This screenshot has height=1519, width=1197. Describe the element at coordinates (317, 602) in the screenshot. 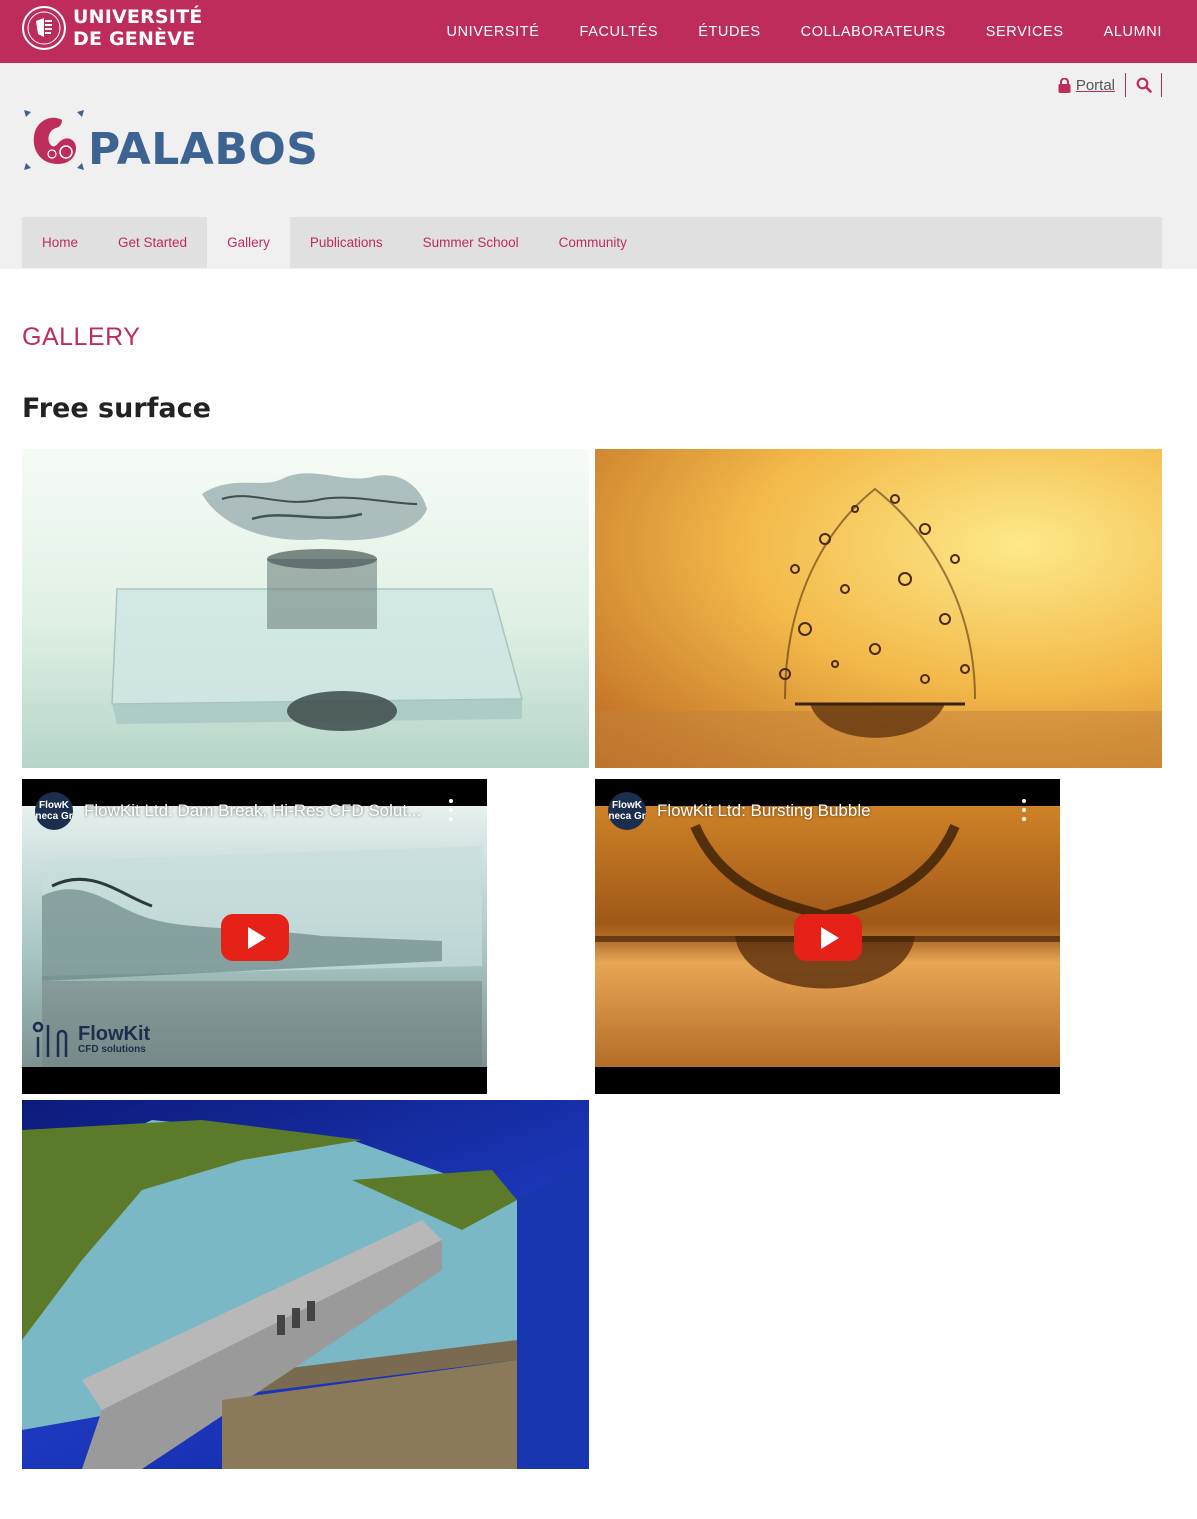

I see `splash-block-illustration` at that location.